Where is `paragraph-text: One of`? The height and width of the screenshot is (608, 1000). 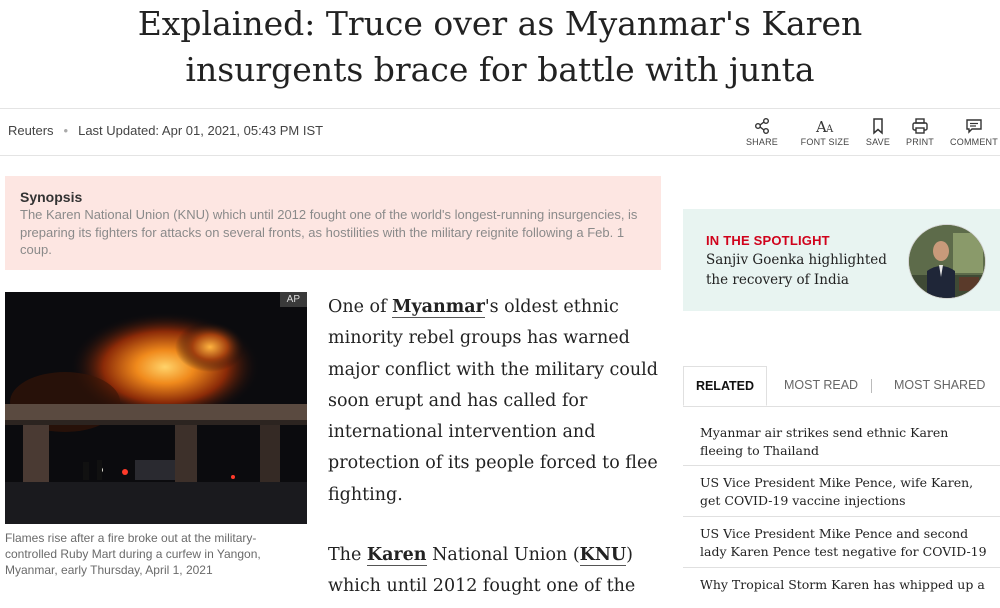 paragraph-text: One of is located at coordinates (360, 307).